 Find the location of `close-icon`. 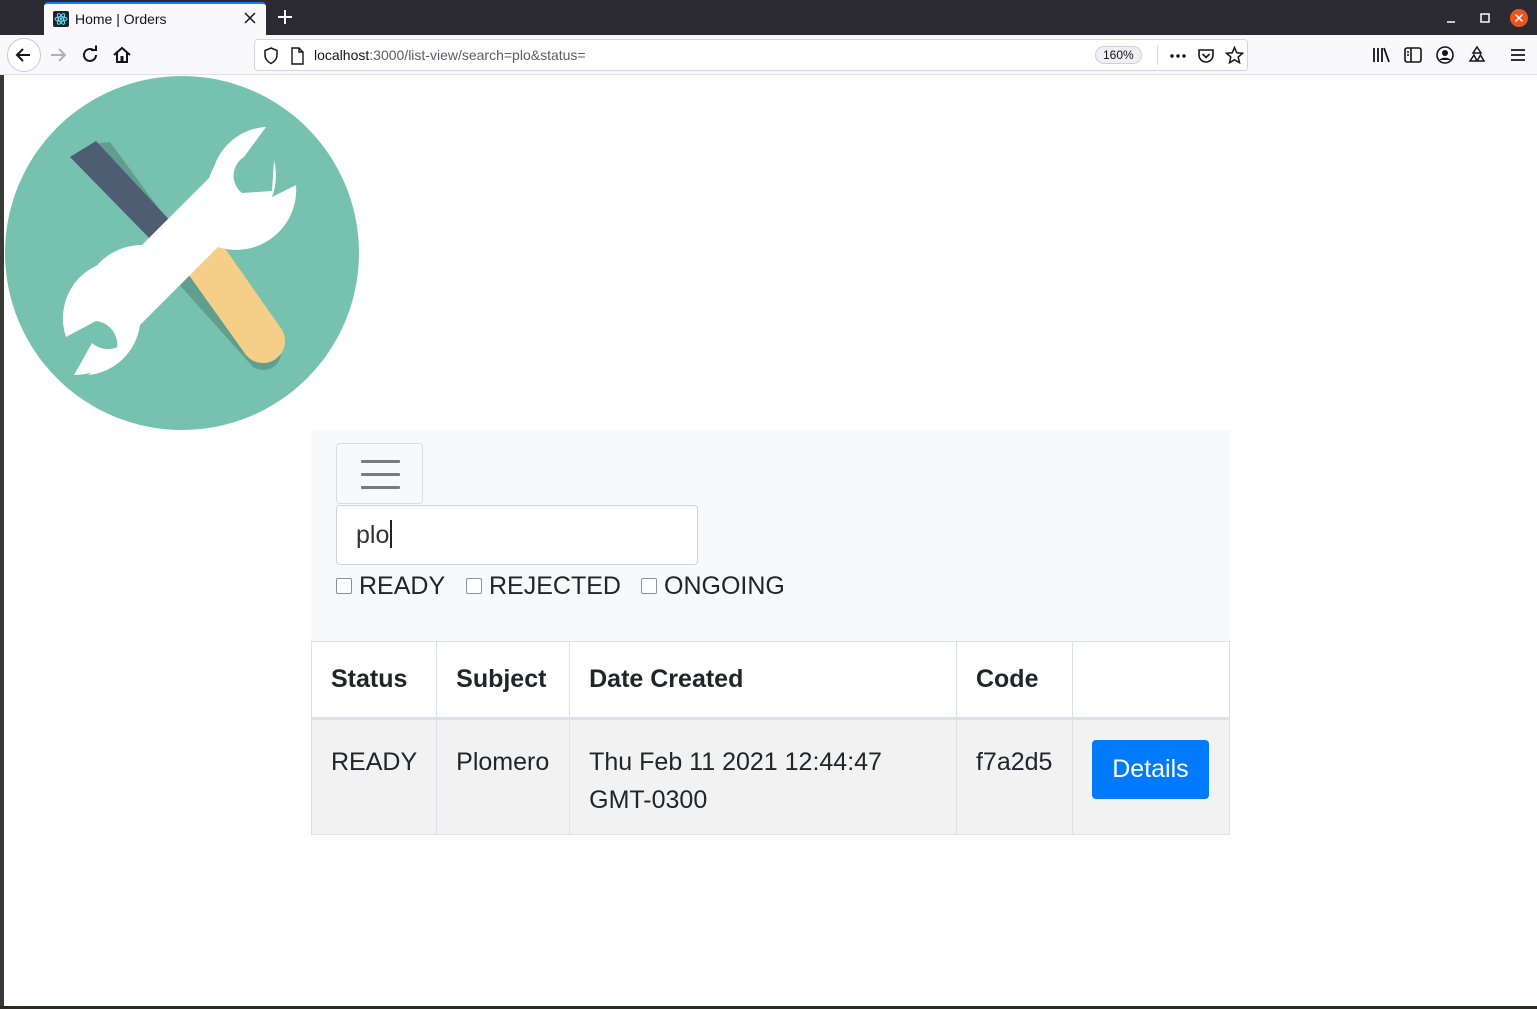

close-icon is located at coordinates (250, 18).